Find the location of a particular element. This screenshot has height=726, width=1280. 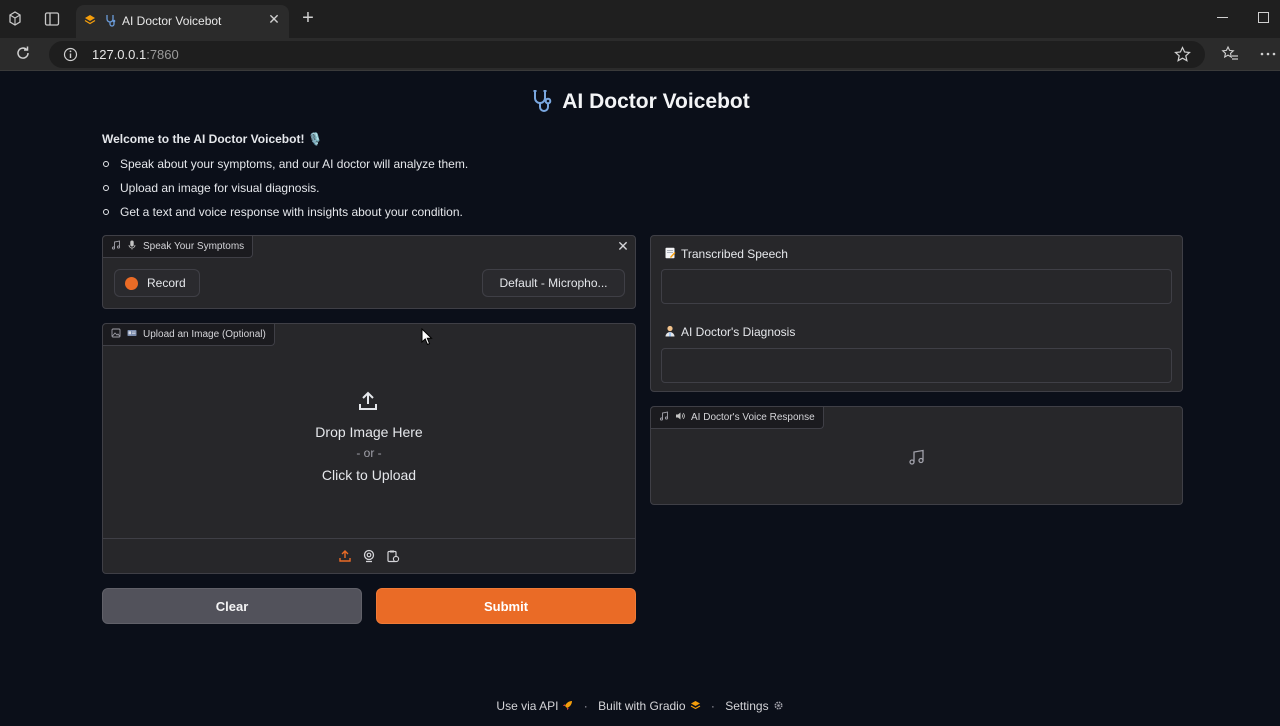

url-text: 127.0.0.1:7860 is located at coordinates (135, 54).